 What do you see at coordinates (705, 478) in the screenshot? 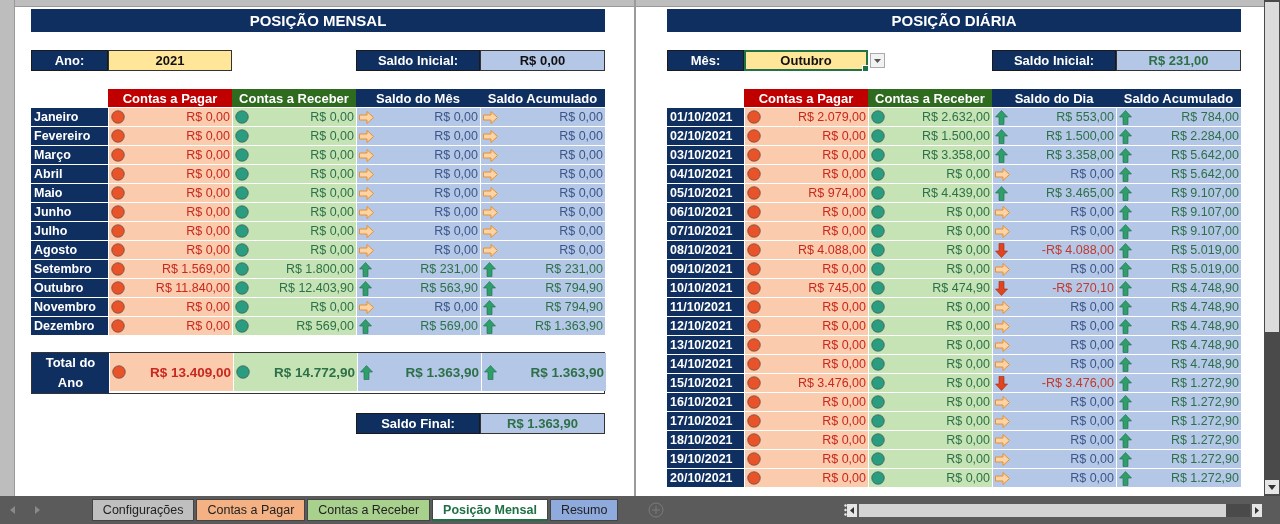
I see `row-label: 20/10/2021` at bounding box center [705, 478].